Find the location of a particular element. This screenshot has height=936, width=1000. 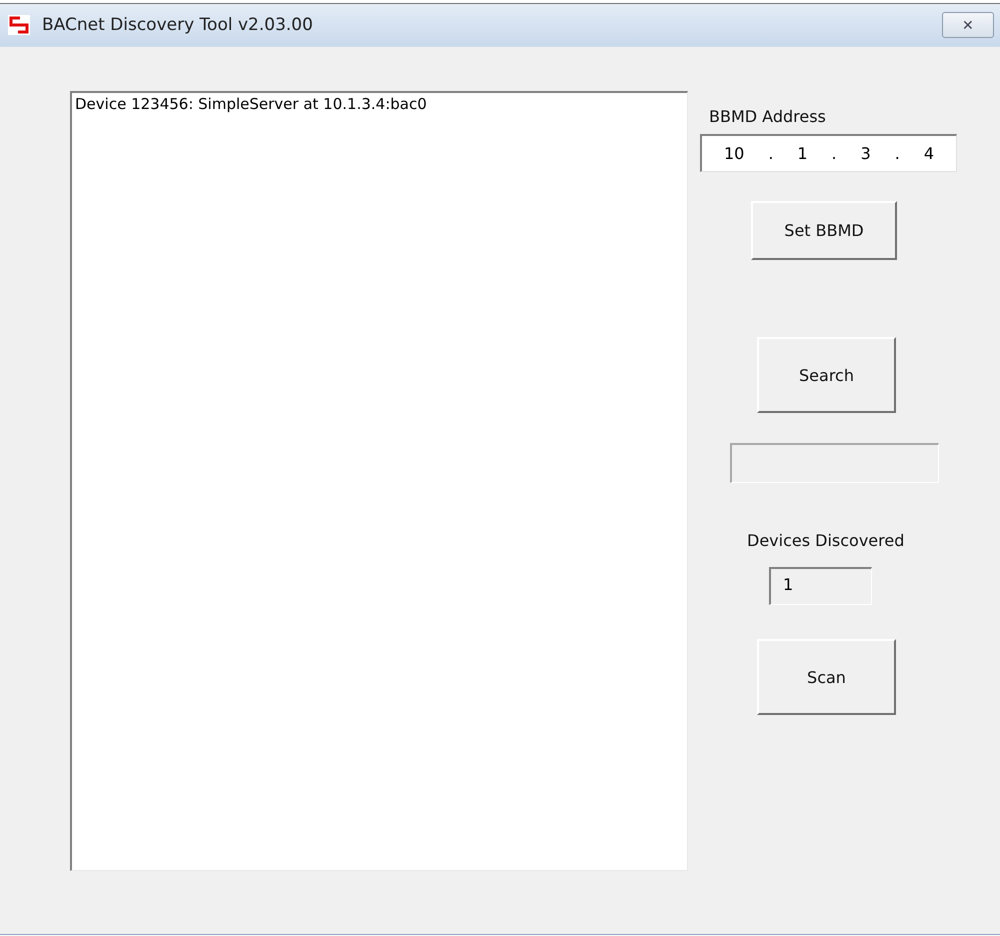

device-list-item: Device 123456: SimpleServer at 10.1.3.4:bac0 is located at coordinates (379, 104).